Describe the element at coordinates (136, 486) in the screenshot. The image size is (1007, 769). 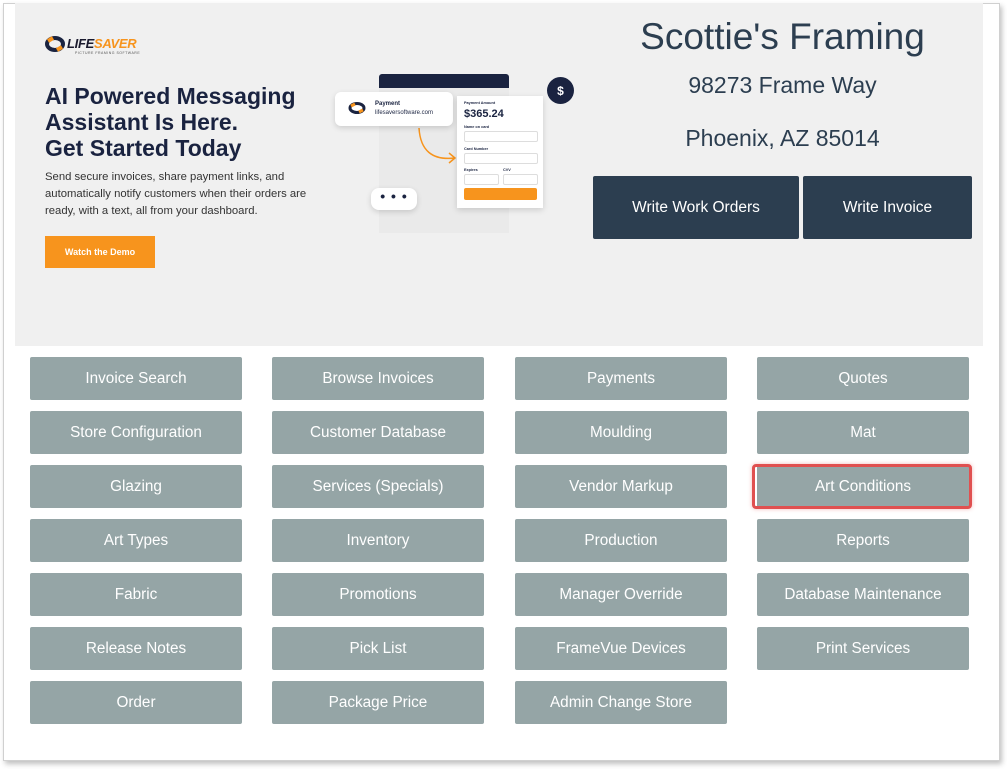
I see `glazing-button: Glazing` at that location.